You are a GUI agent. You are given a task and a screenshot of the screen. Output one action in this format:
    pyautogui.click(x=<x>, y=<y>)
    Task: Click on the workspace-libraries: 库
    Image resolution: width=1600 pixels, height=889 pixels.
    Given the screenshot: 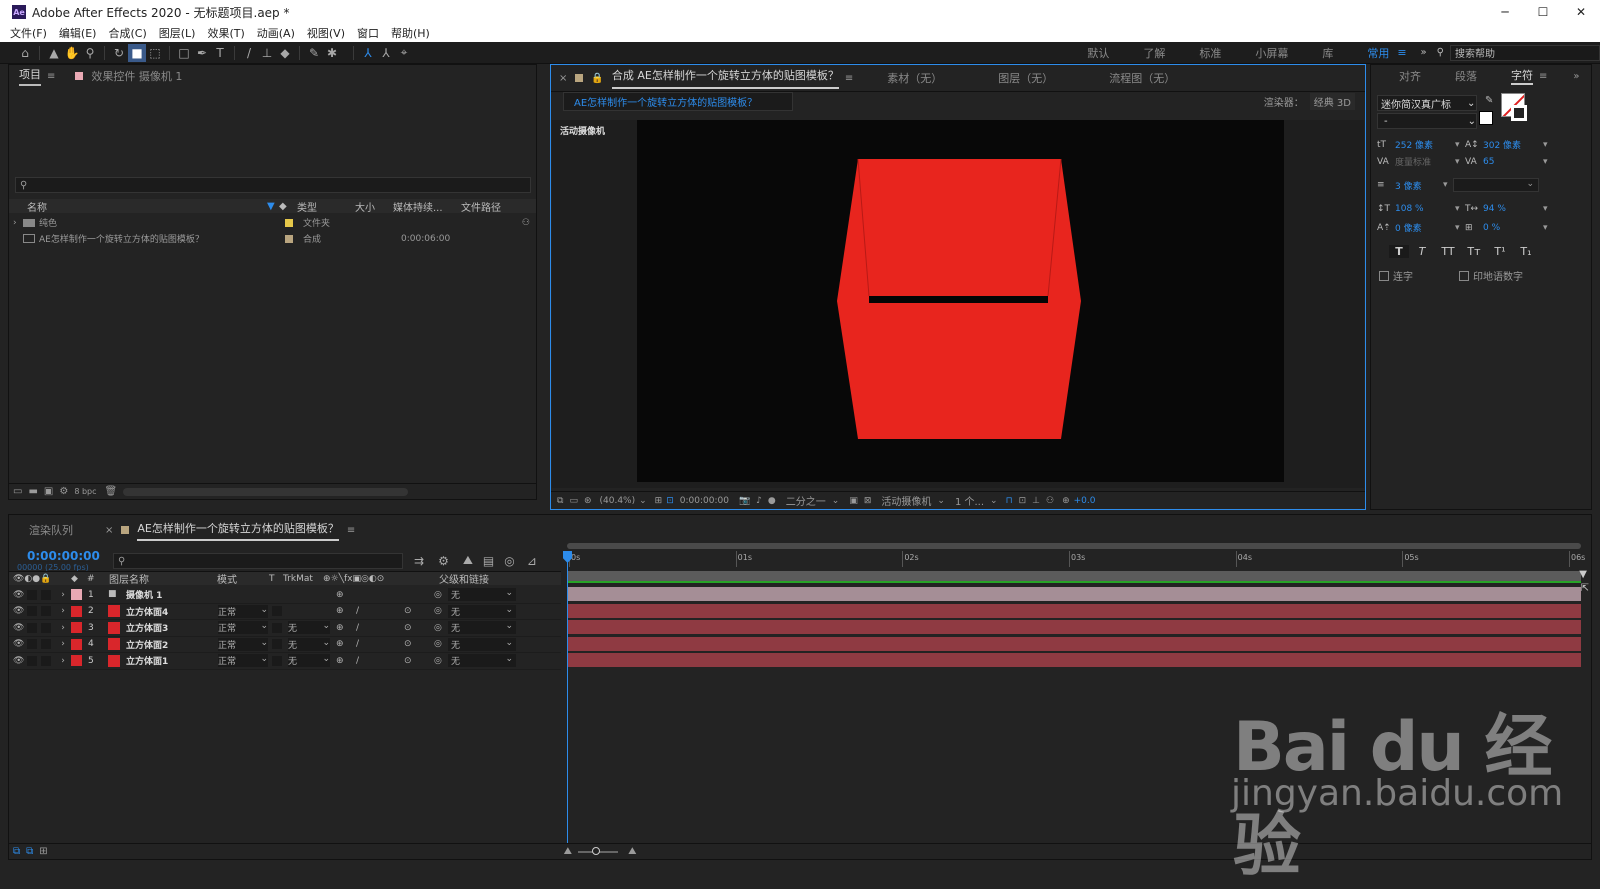 What is the action you would take?
    pyautogui.click(x=1327, y=53)
    